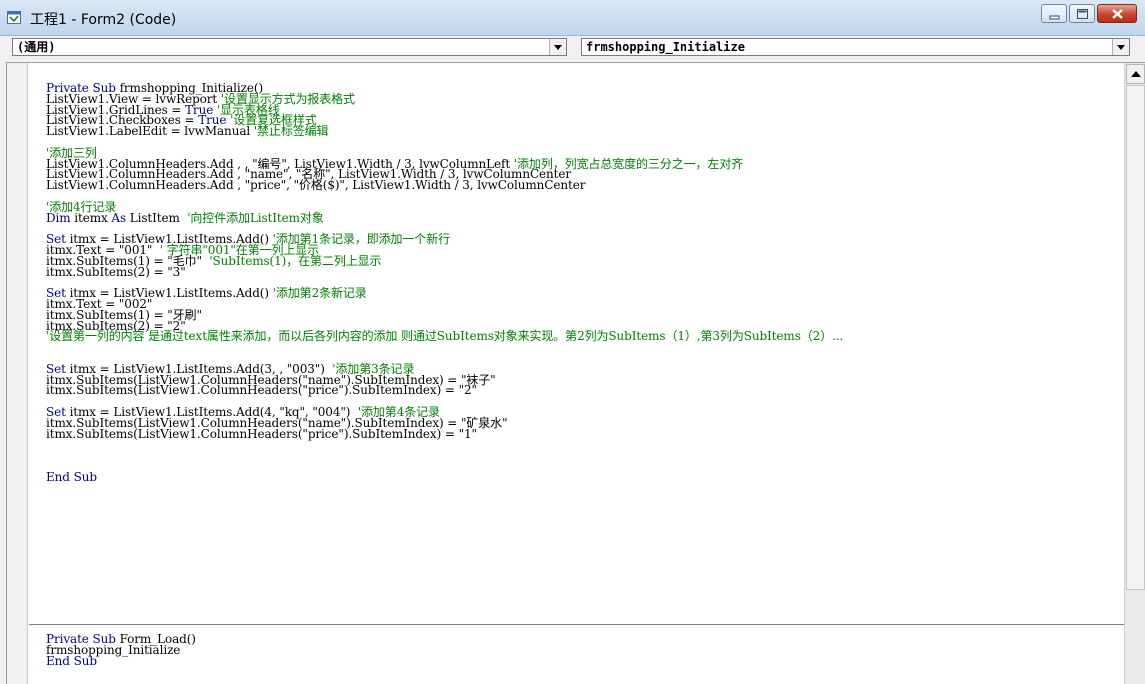 The height and width of the screenshot is (684, 1145). I want to click on code-line: itmx.Text = "002", so click(581, 304).